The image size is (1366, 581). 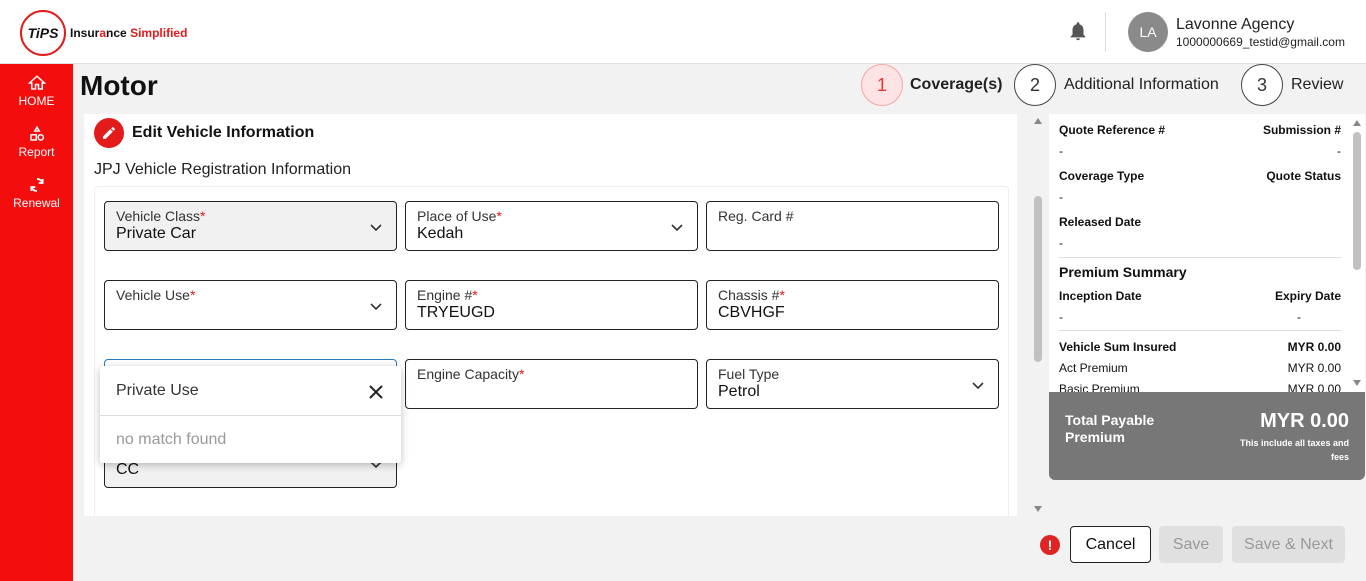 What do you see at coordinates (956, 85) in the screenshot?
I see `step-1-label: Coverage(s)` at bounding box center [956, 85].